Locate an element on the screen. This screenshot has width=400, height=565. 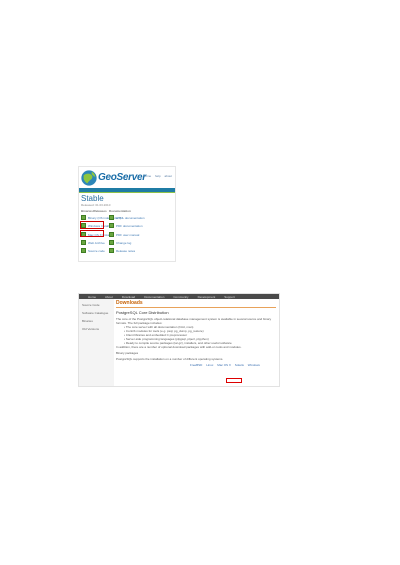
nav-about: About is located at coordinates (109, 297).